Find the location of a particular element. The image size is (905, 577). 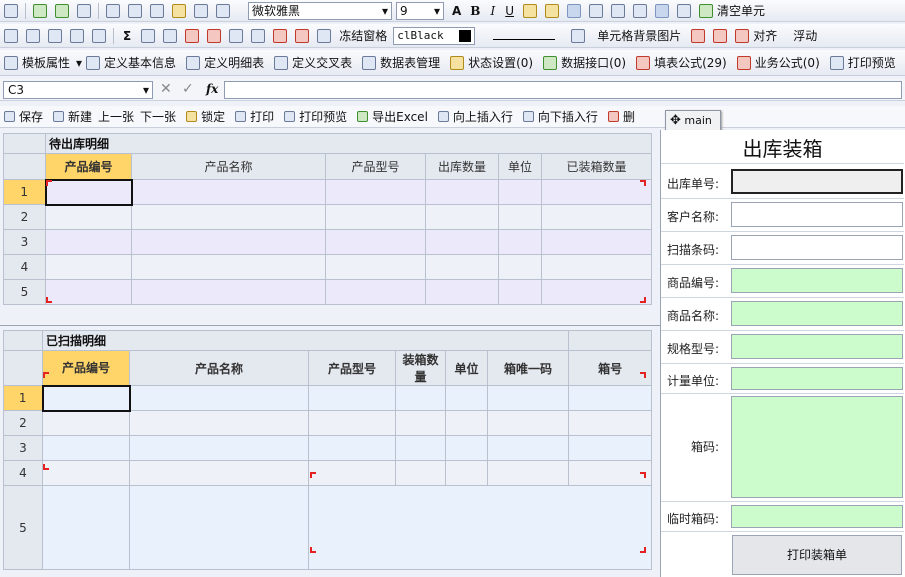

excel-import-icon is located at coordinates (40, 10).